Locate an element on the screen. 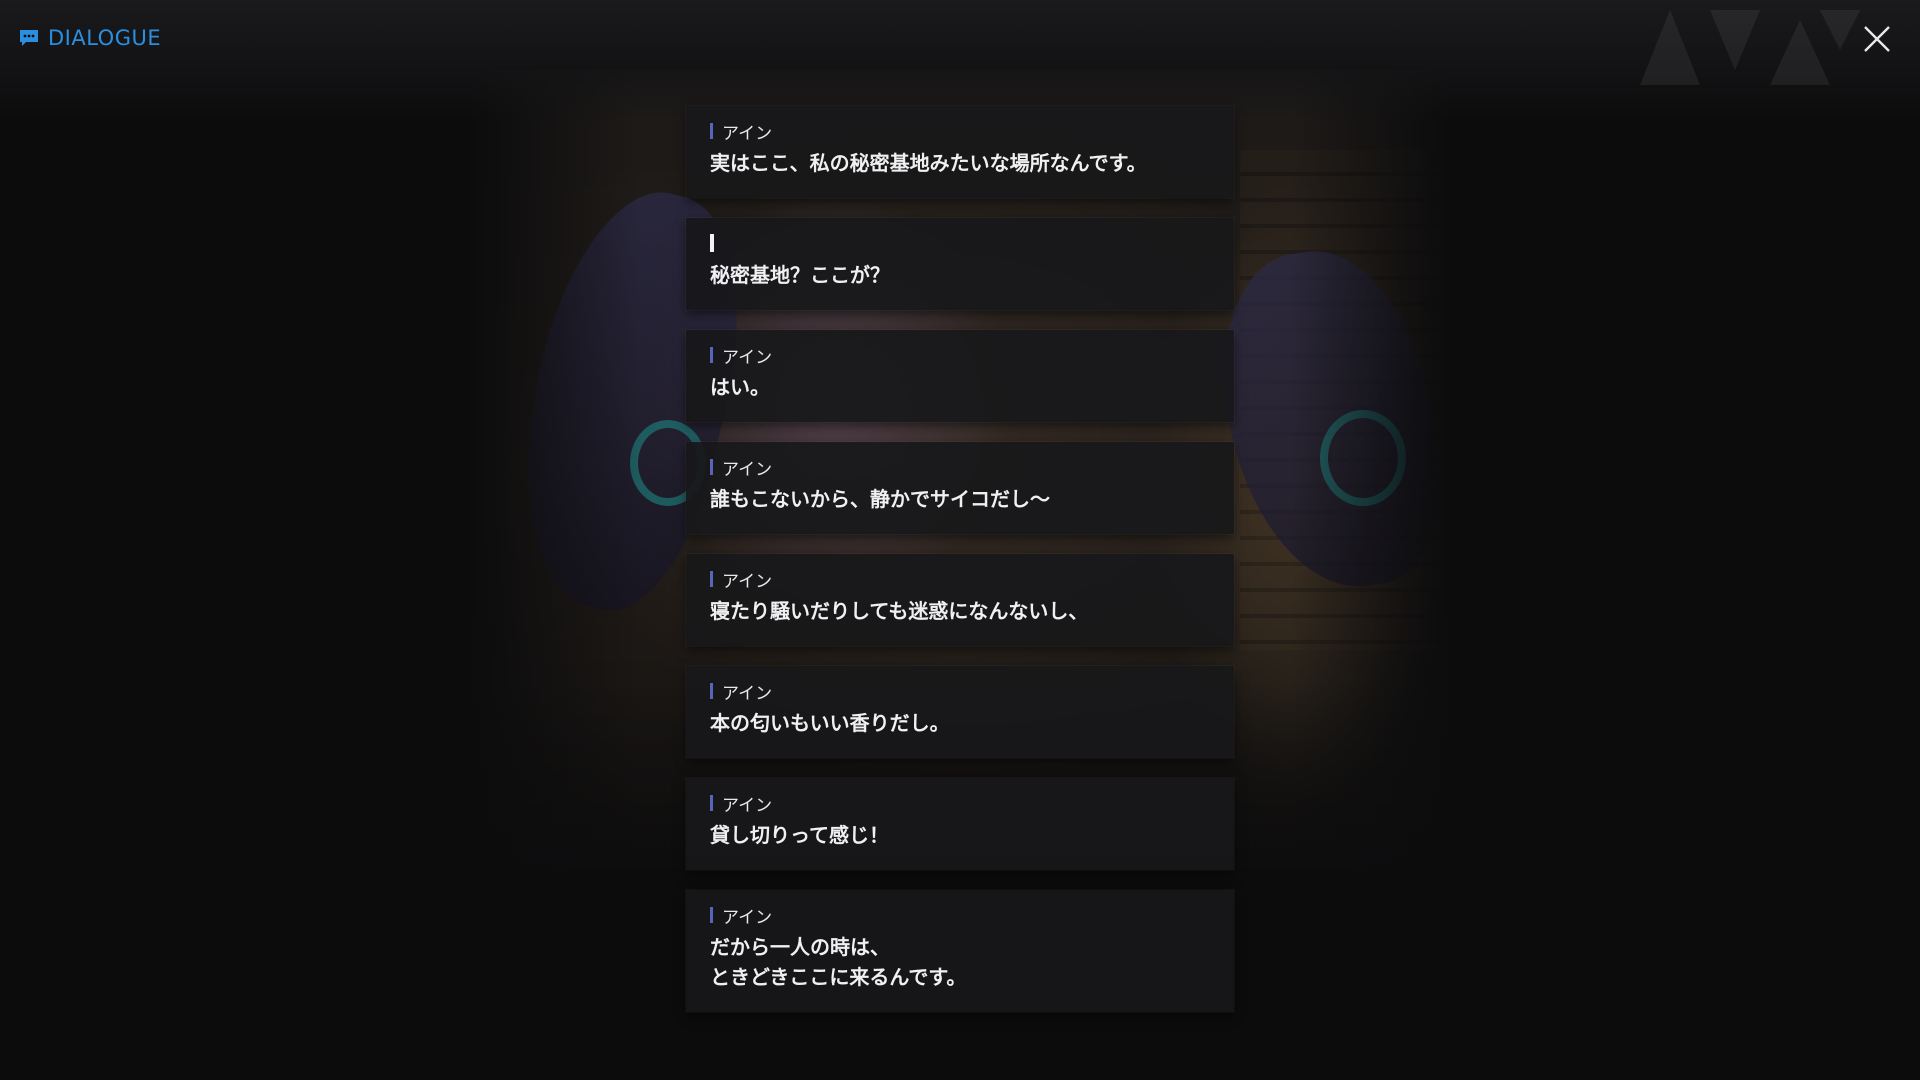 The width and height of the screenshot is (1920, 1080). chat-bubble-icon is located at coordinates (29, 38).